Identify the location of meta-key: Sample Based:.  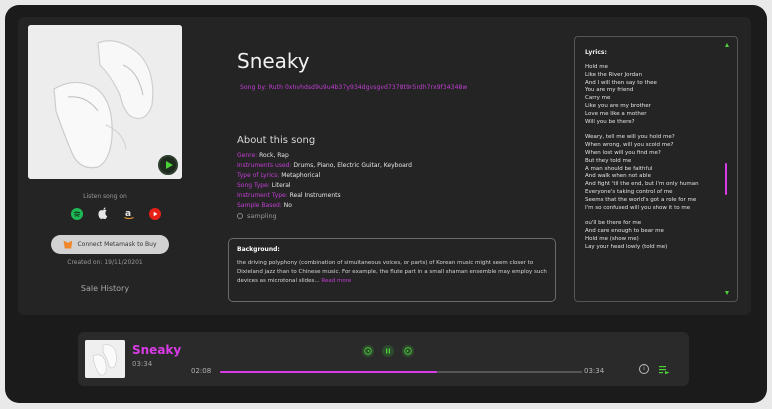
(259, 205).